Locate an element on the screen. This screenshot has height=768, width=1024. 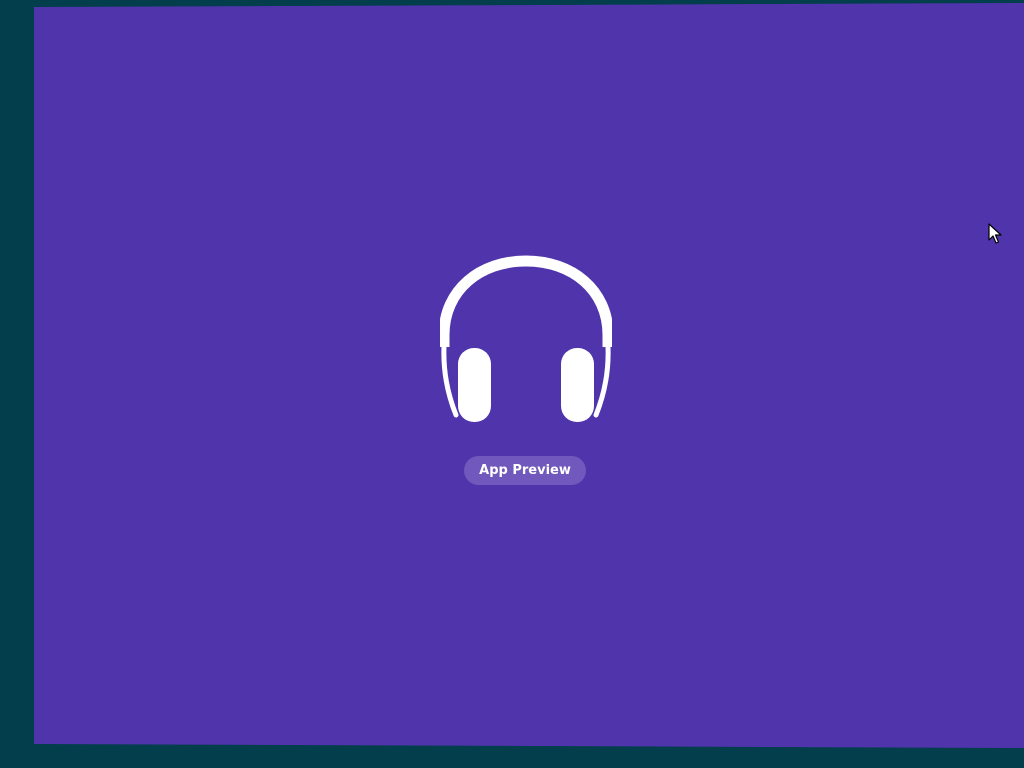
right-stem is located at coordinates (602, 381).